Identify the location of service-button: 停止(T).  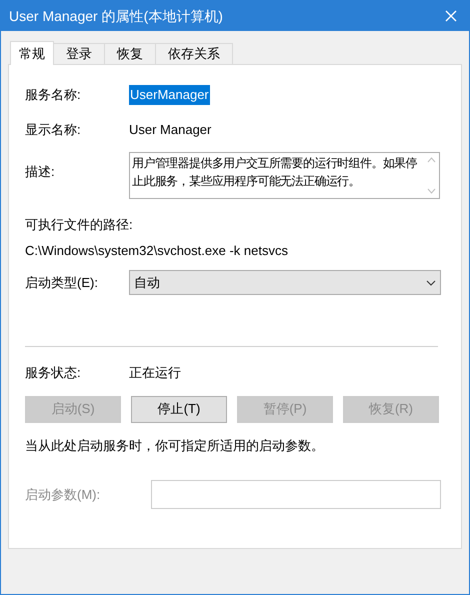
(179, 409).